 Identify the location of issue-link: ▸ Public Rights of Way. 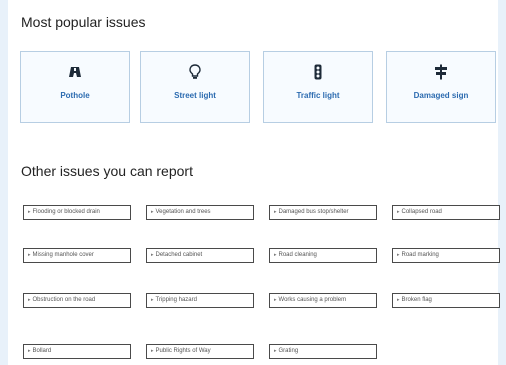
(200, 351).